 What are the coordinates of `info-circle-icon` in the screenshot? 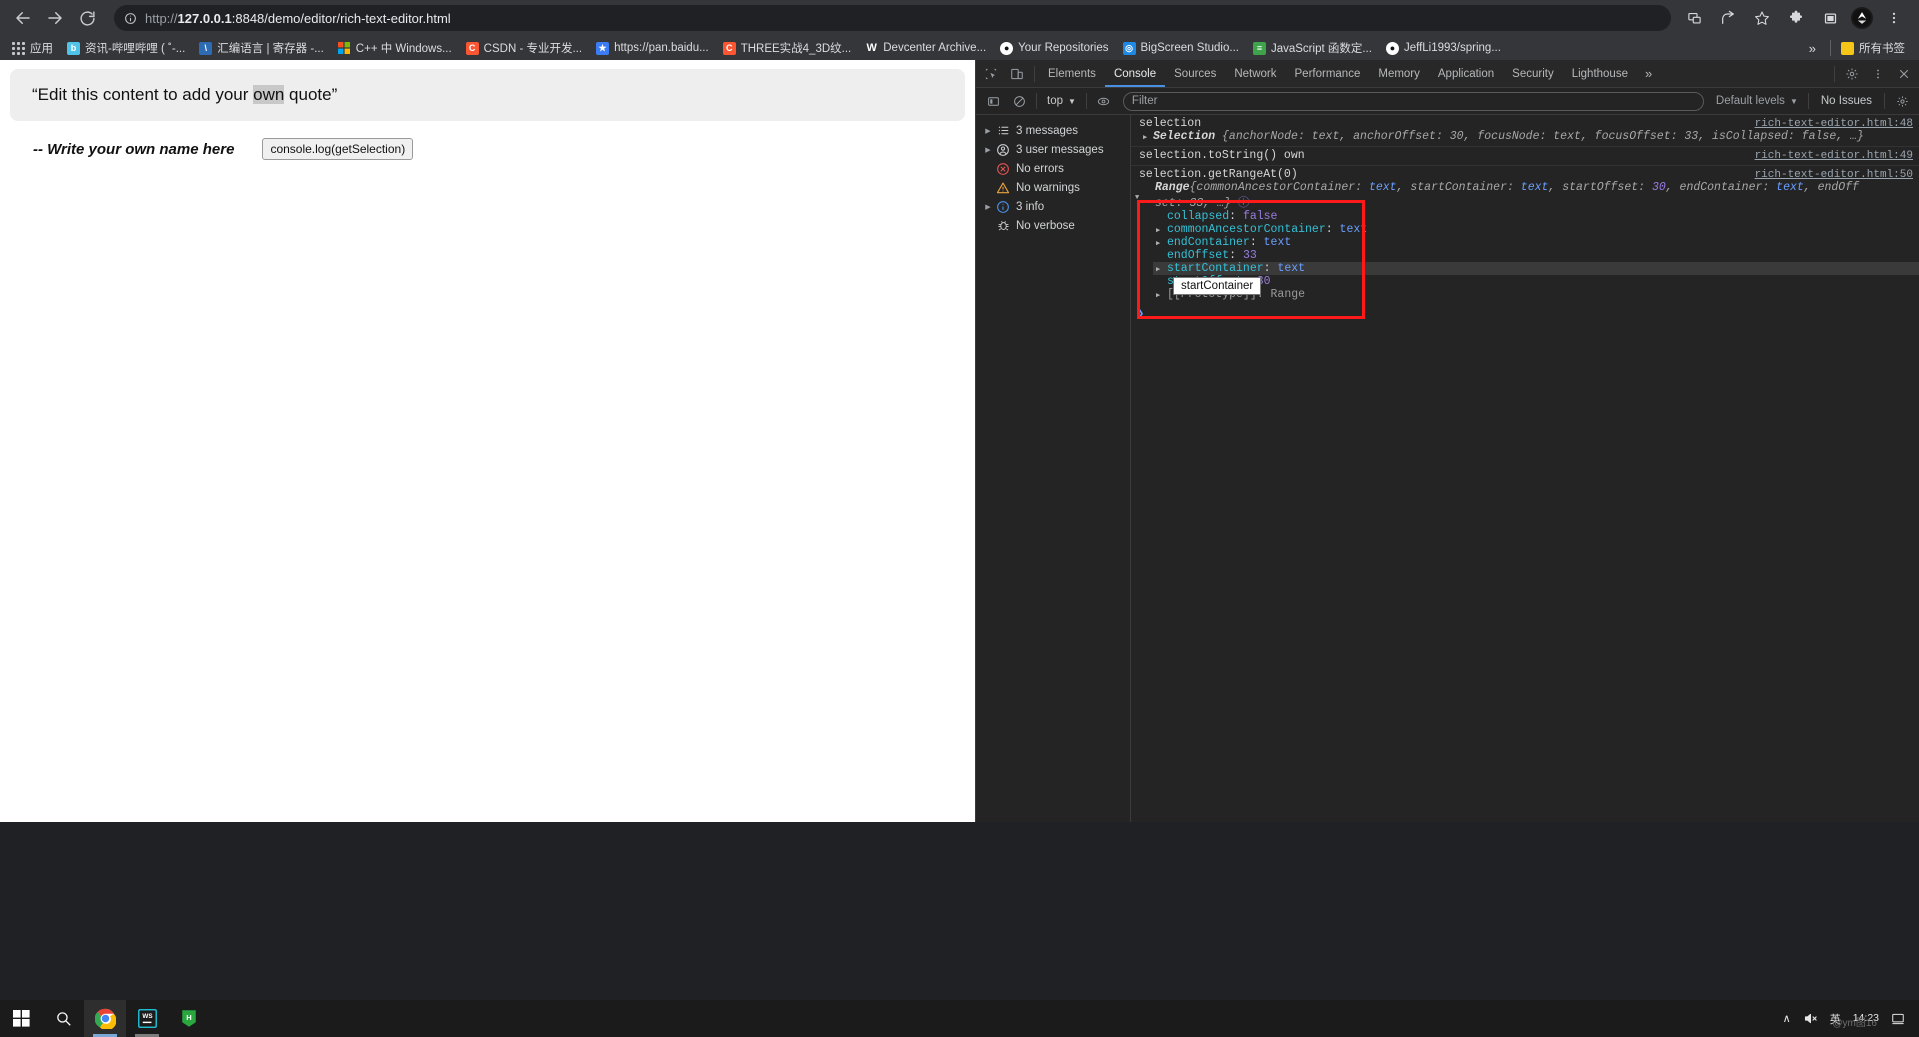 It's located at (1003, 207).